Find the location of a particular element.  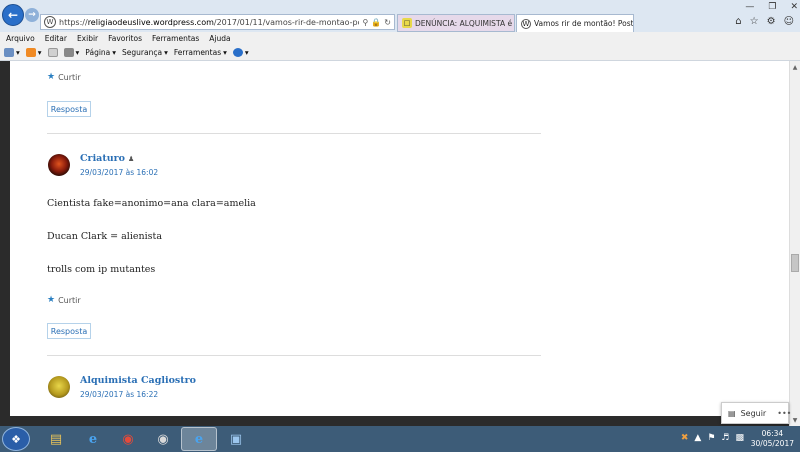

clock-date: 30/05/2017 is located at coordinates (772, 443).